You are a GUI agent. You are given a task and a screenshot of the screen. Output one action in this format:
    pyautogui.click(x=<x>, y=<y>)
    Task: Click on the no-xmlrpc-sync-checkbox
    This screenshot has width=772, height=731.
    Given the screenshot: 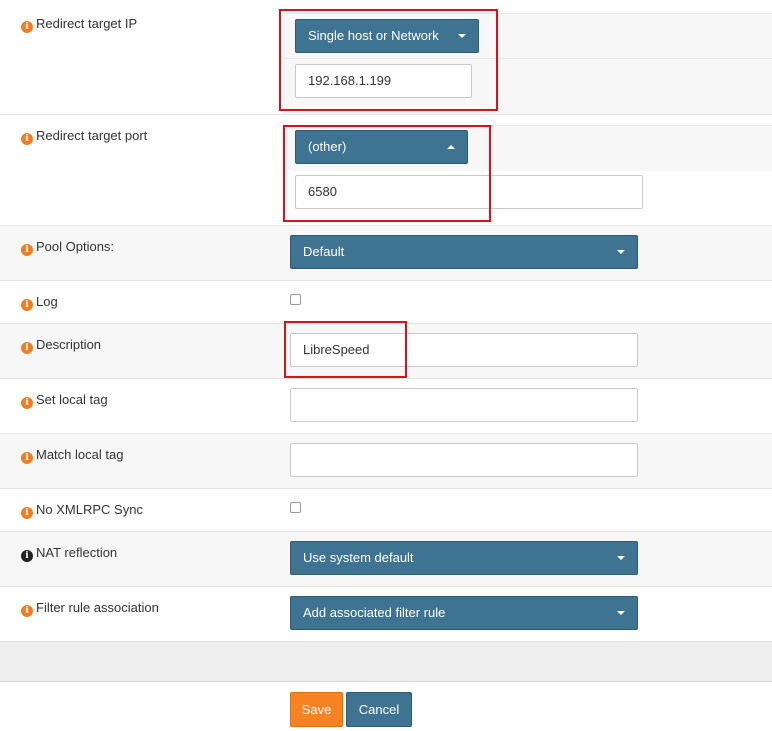 What is the action you would take?
    pyautogui.click(x=295, y=507)
    